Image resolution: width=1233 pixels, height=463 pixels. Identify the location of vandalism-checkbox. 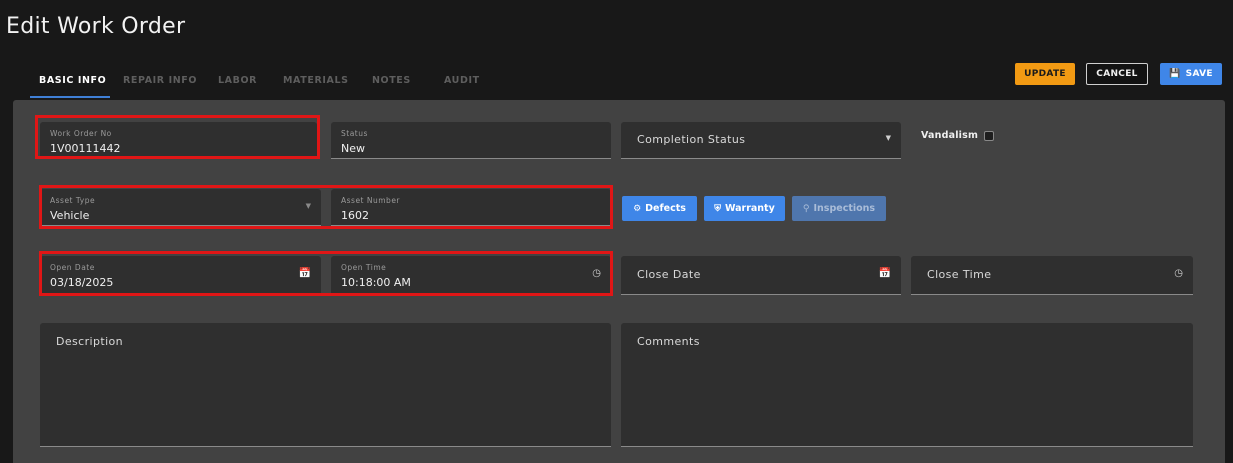
(989, 136).